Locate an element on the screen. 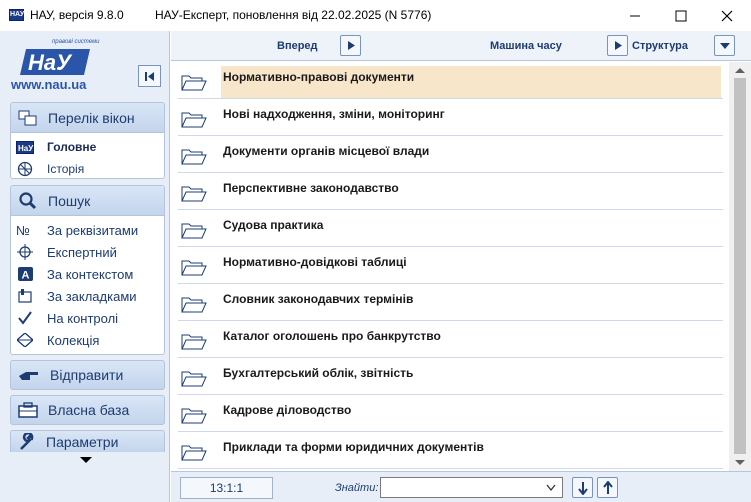  crosshair-icon is located at coordinates (25, 252).